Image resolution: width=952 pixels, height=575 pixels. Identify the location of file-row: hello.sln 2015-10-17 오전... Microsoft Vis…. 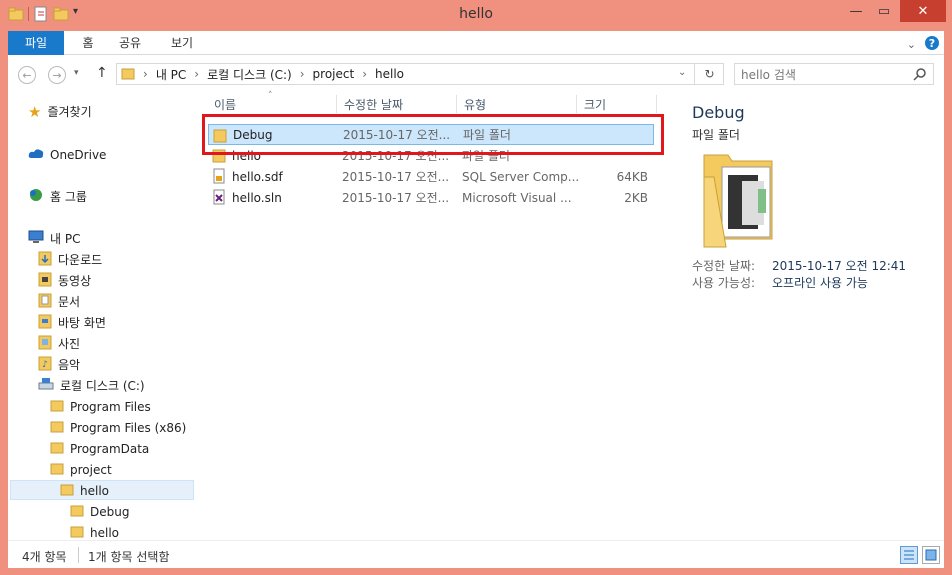
(431, 197).